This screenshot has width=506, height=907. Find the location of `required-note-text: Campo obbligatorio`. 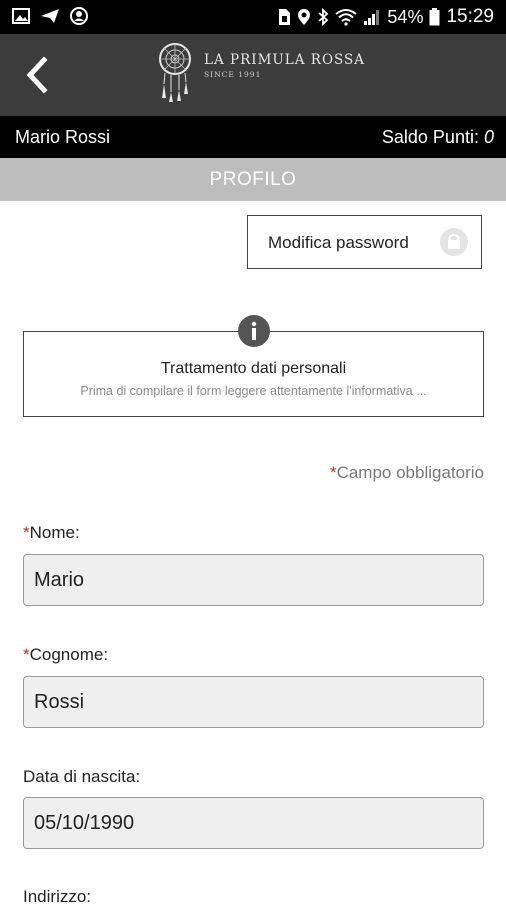

required-note-text: Campo obbligatorio is located at coordinates (410, 472).